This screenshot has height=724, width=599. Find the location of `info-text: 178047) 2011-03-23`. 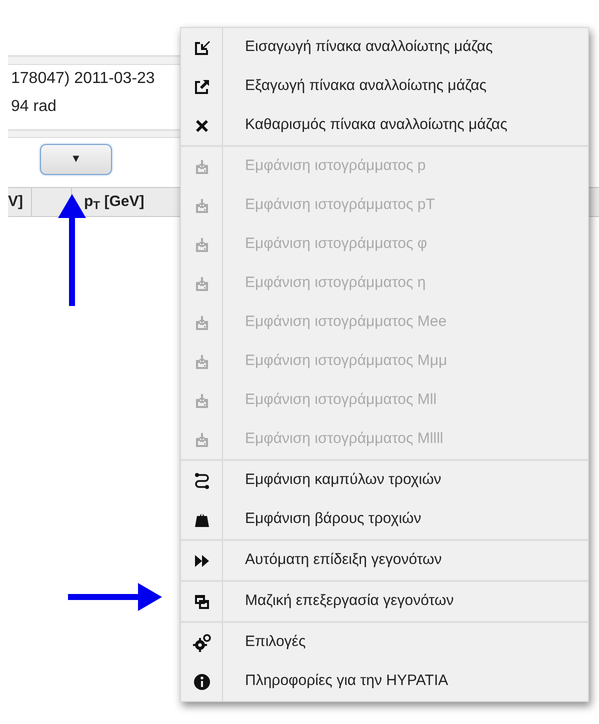

info-text: 178047) 2011-03-23 is located at coordinates (83, 79).